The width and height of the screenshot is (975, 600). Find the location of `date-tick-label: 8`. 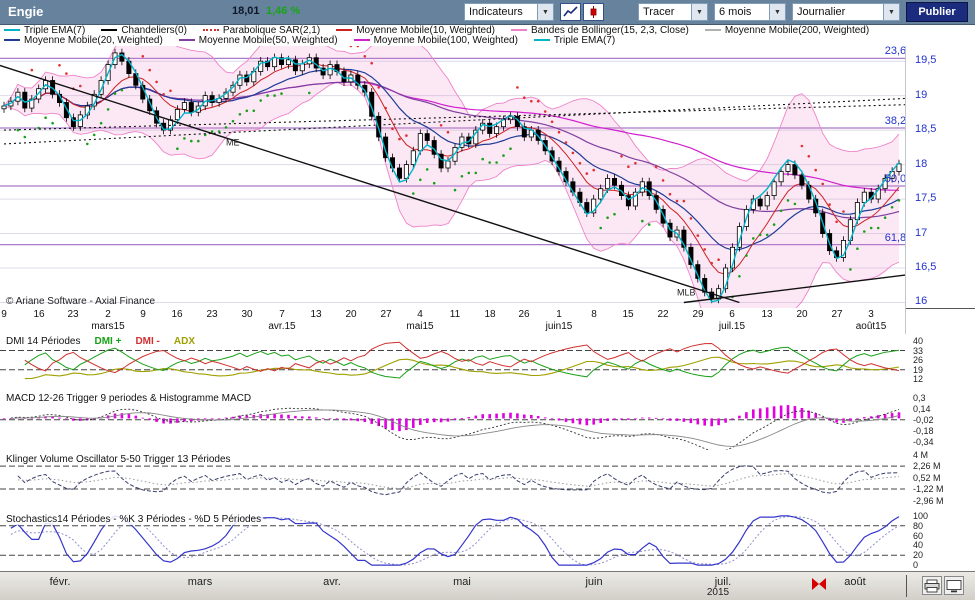

date-tick-label: 8 is located at coordinates (594, 314).